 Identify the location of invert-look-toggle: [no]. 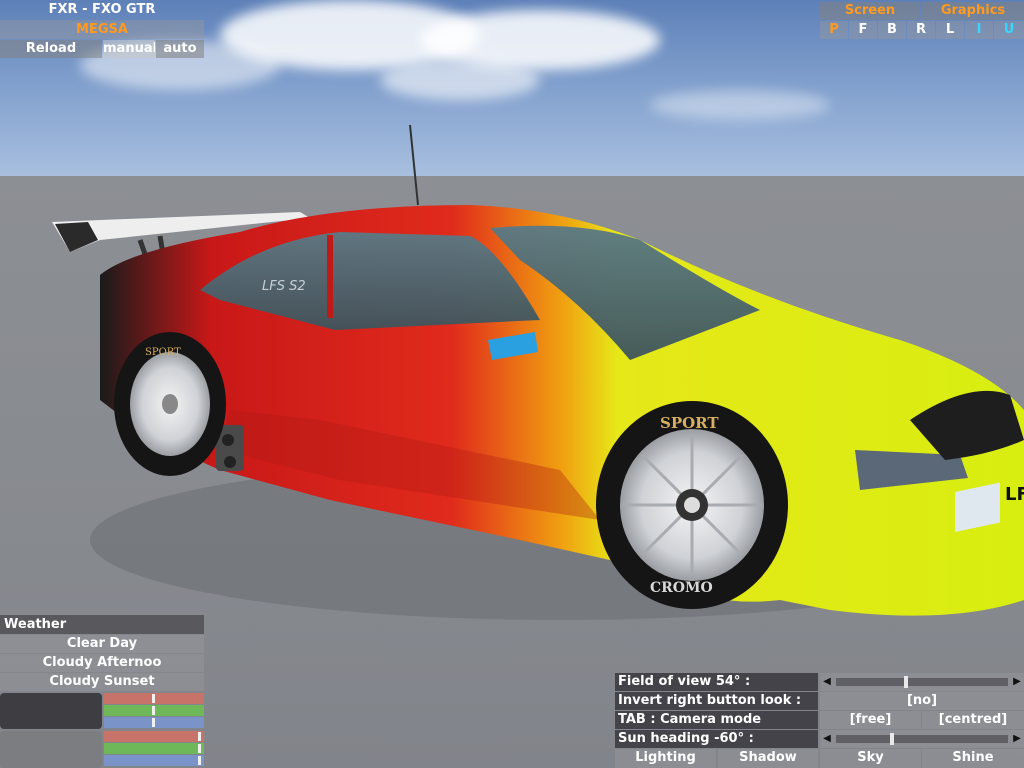
(922, 701).